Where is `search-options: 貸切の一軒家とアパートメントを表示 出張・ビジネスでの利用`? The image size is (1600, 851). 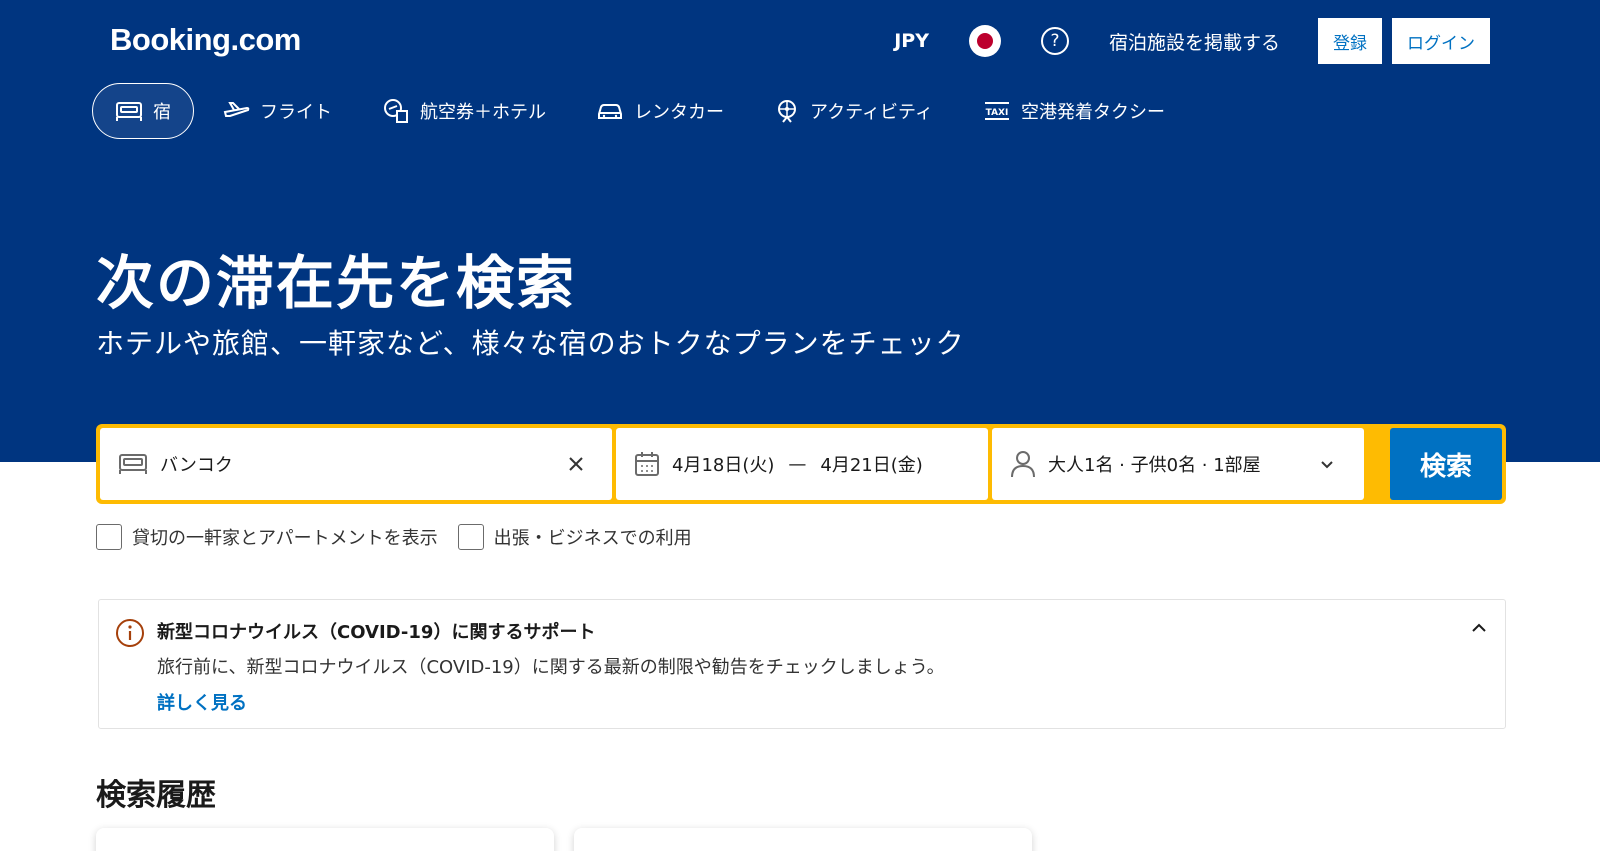
search-options: 貸切の一軒家とアパートメントを表示 出張・ビジネスでの利用 is located at coordinates (404, 537).